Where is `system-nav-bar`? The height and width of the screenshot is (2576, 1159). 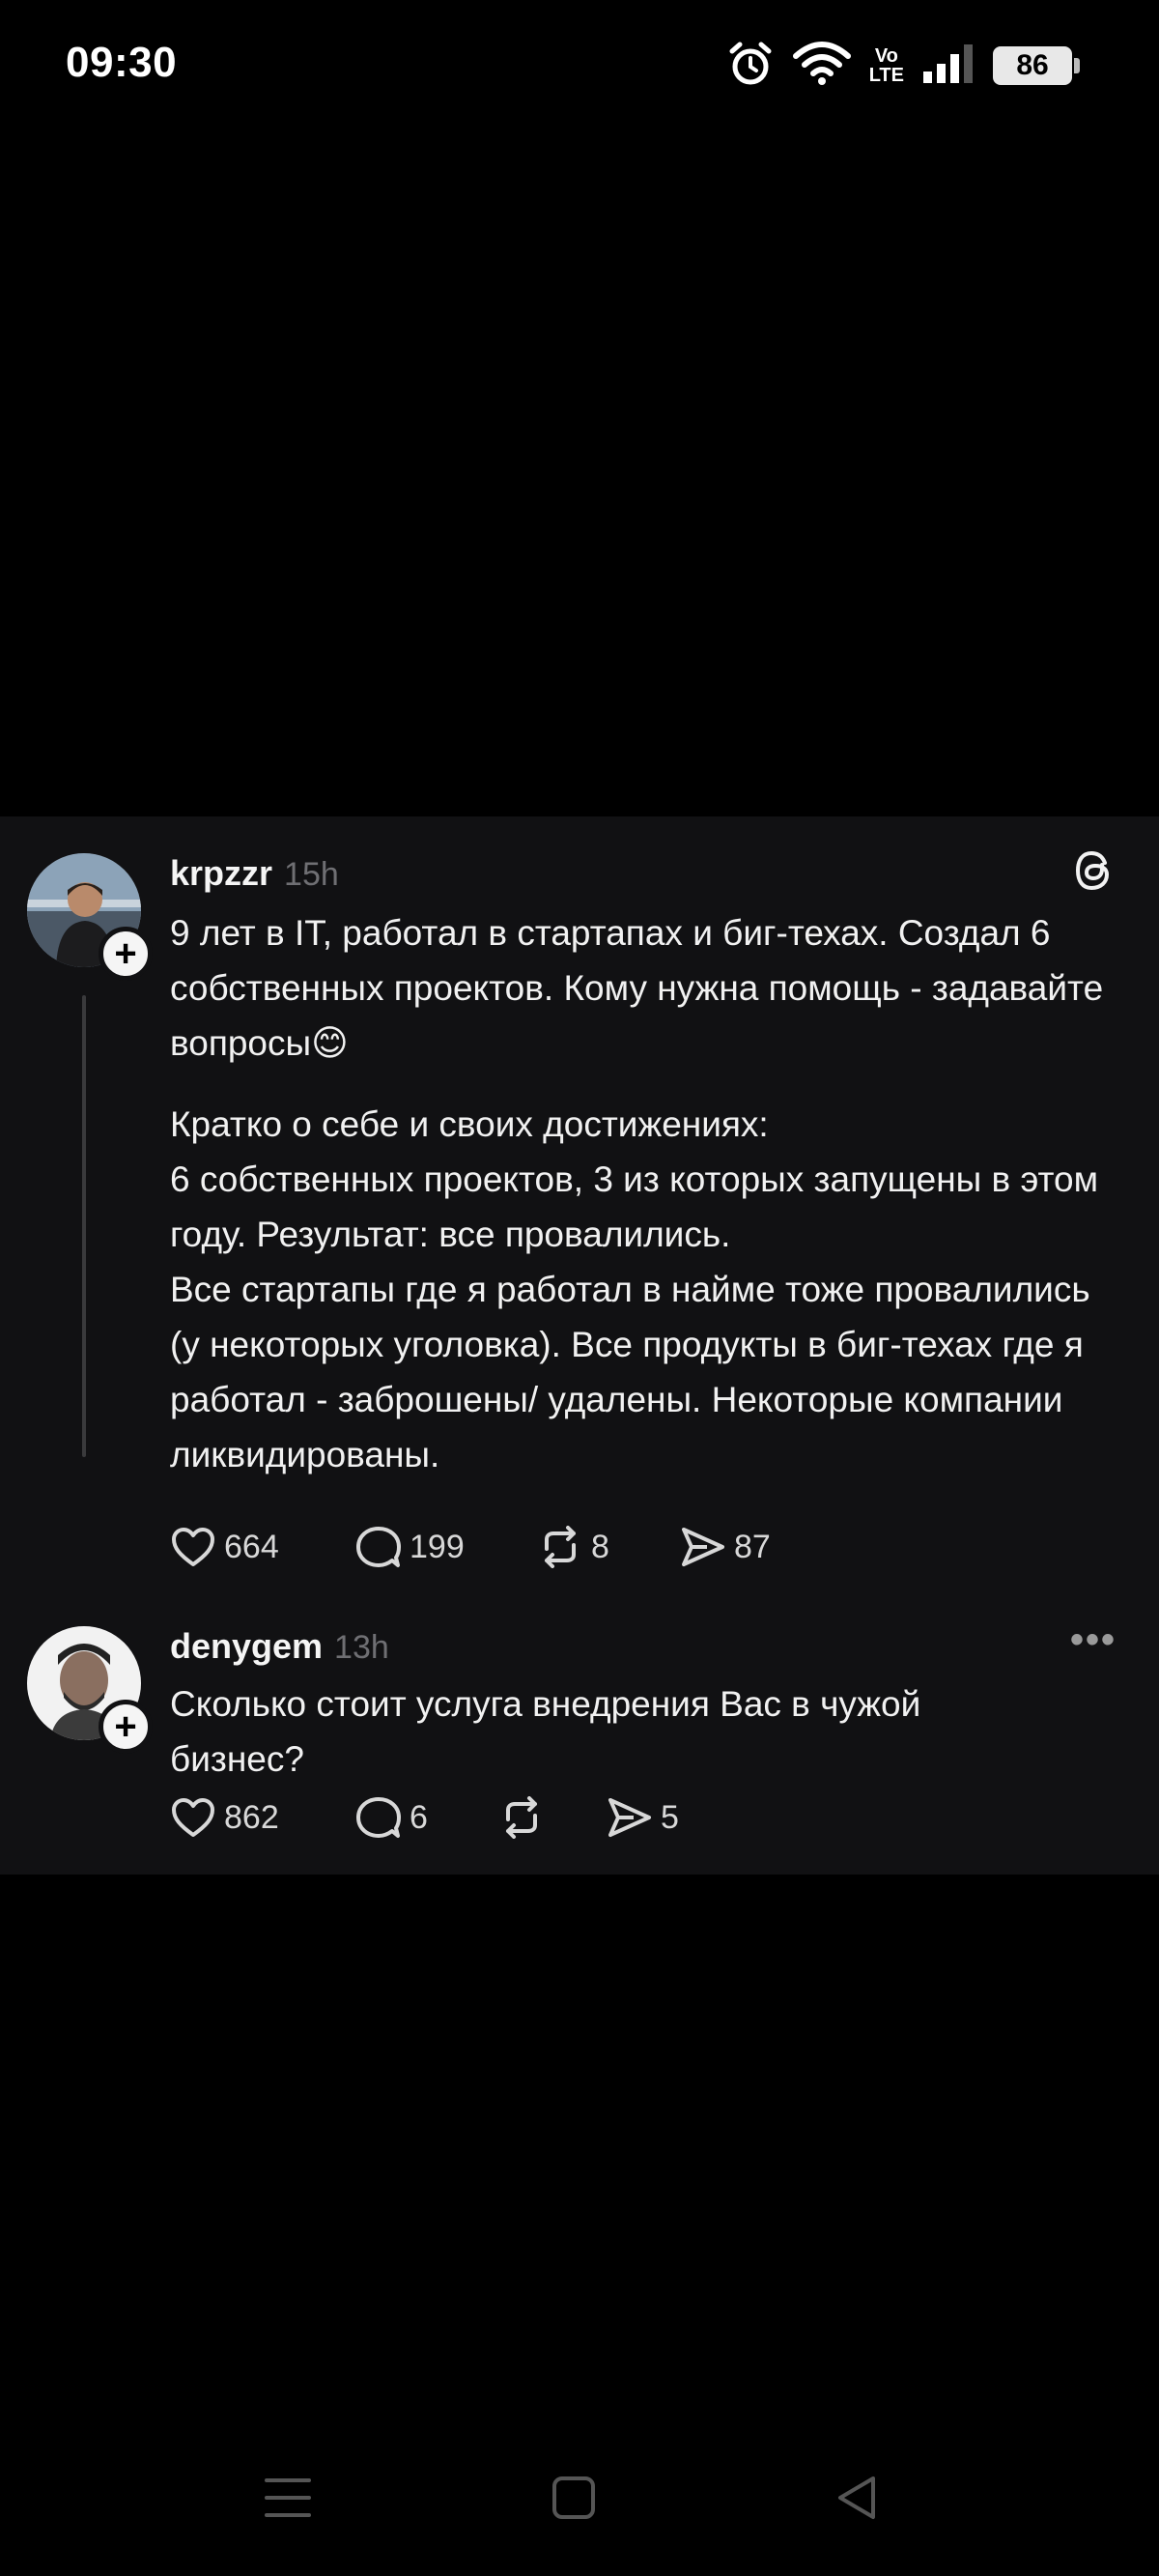 system-nav-bar is located at coordinates (579, 2497).